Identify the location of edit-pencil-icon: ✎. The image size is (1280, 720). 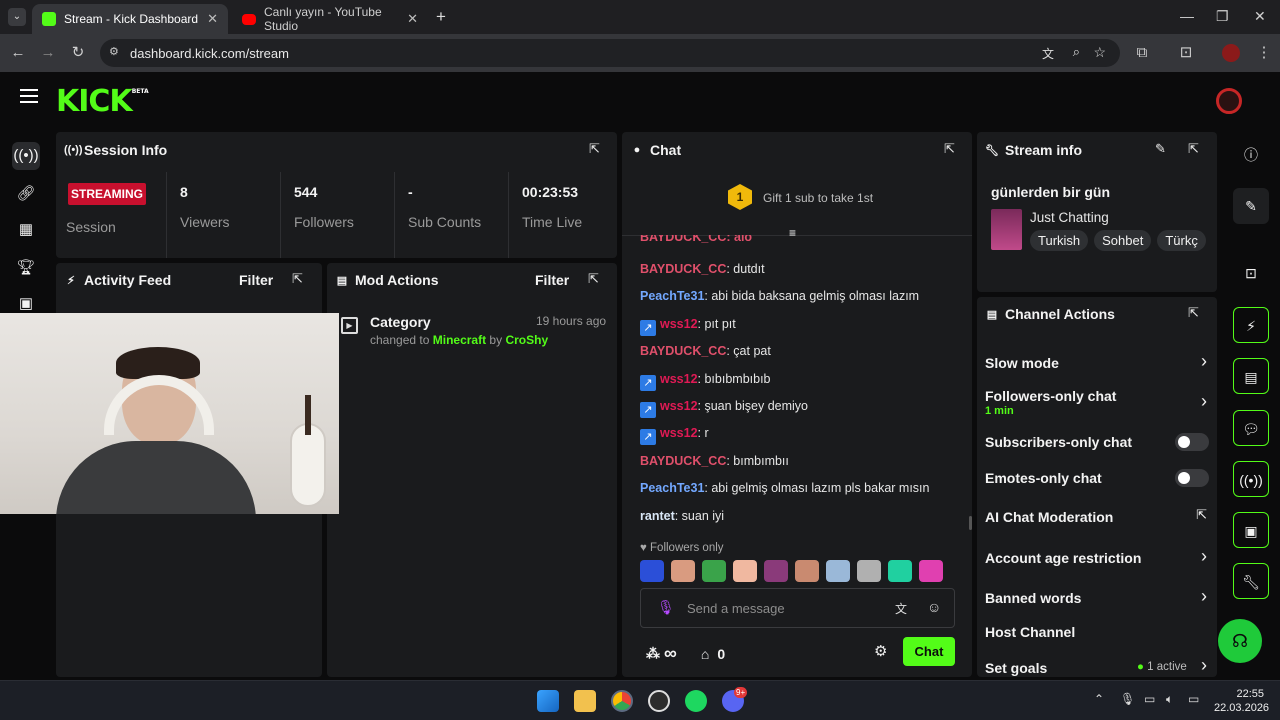
(1251, 206).